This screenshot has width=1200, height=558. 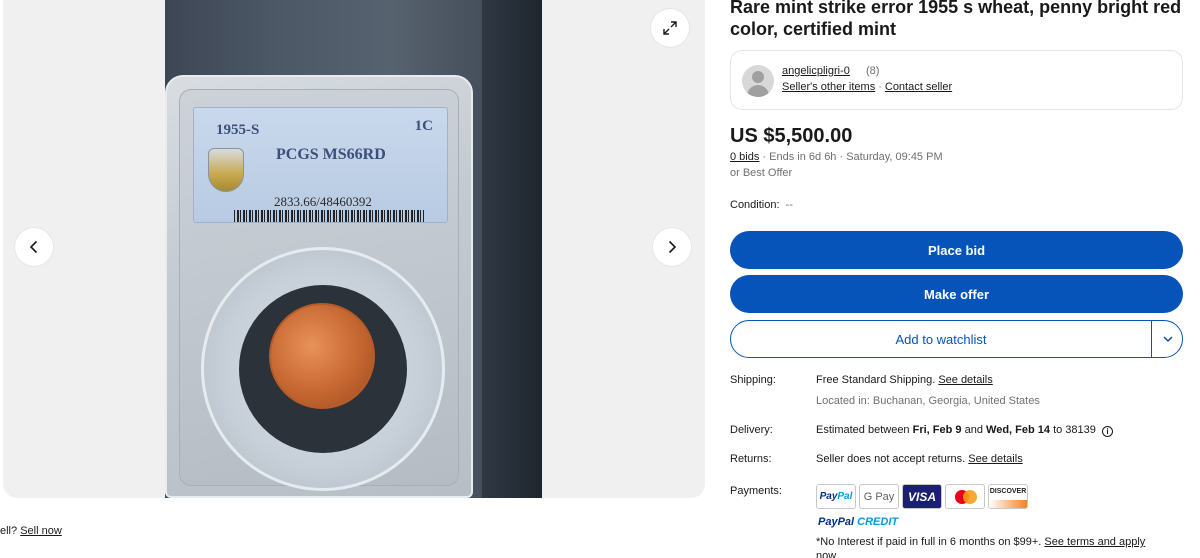 I want to click on shipping-details-link: See details, so click(x=965, y=380).